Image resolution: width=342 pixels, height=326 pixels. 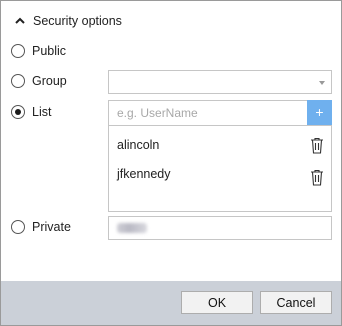 What do you see at coordinates (18, 112) in the screenshot?
I see `radio-list-circle` at bounding box center [18, 112].